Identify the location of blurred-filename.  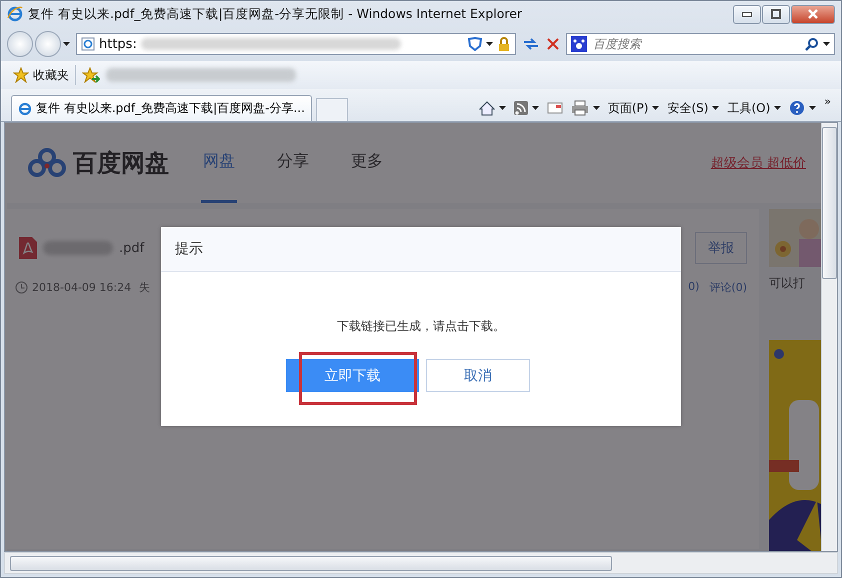
(78, 248).